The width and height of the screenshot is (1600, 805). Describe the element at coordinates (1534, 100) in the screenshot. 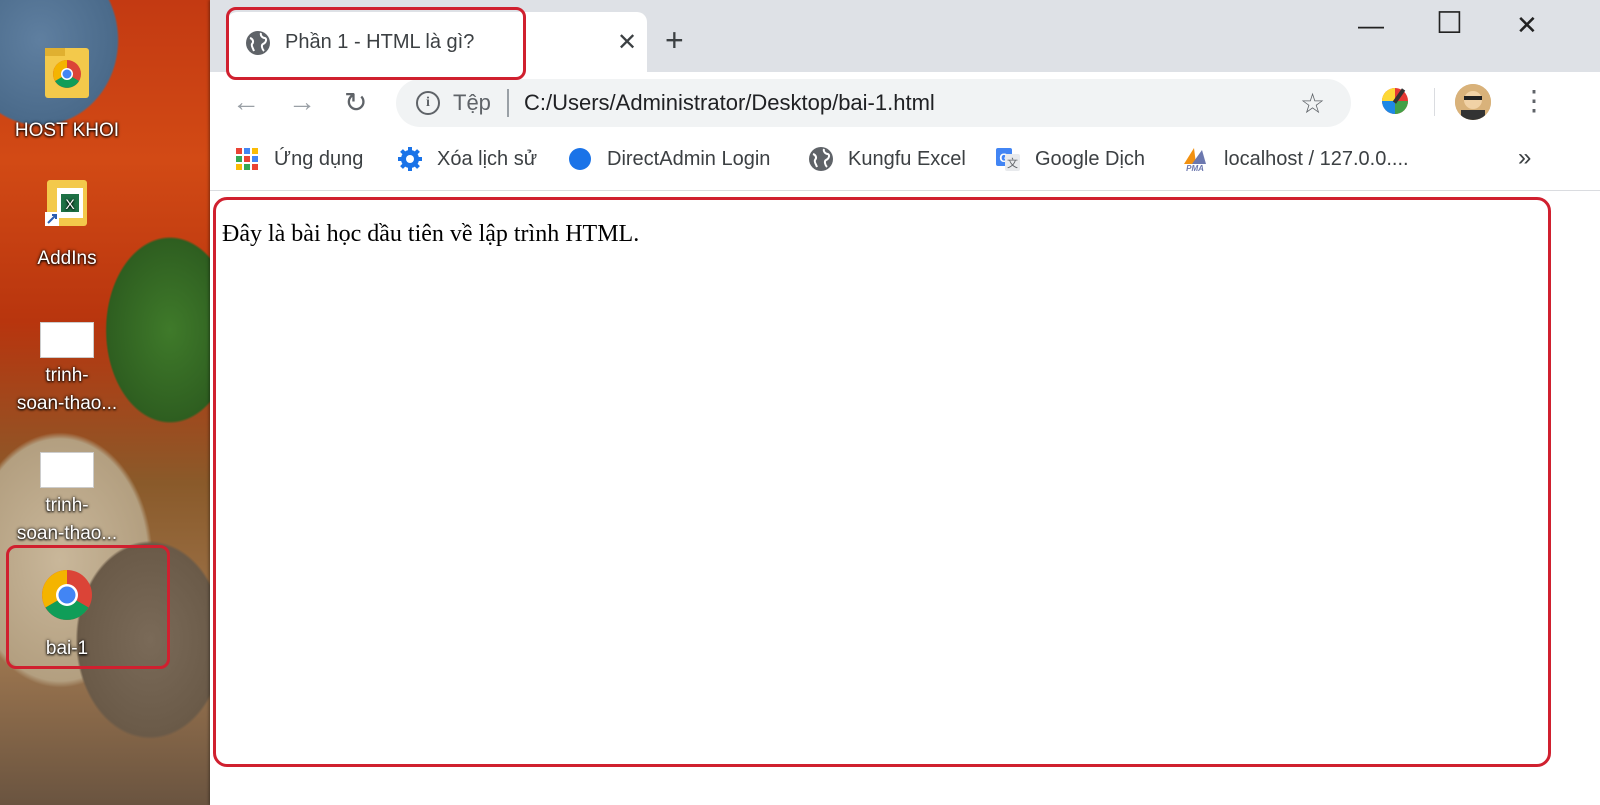

I see `menu-button: ⋮` at that location.